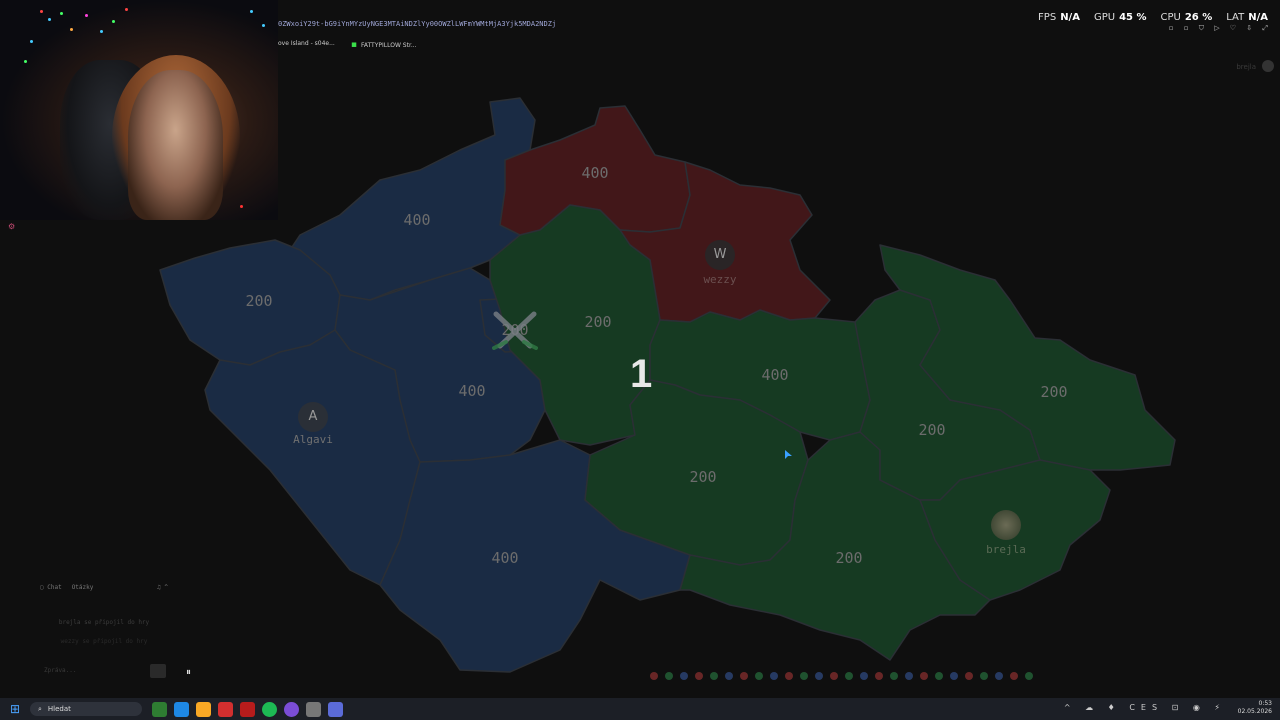  What do you see at coordinates (313, 439) in the screenshot?
I see `player-name-algavi: Algavi` at bounding box center [313, 439].